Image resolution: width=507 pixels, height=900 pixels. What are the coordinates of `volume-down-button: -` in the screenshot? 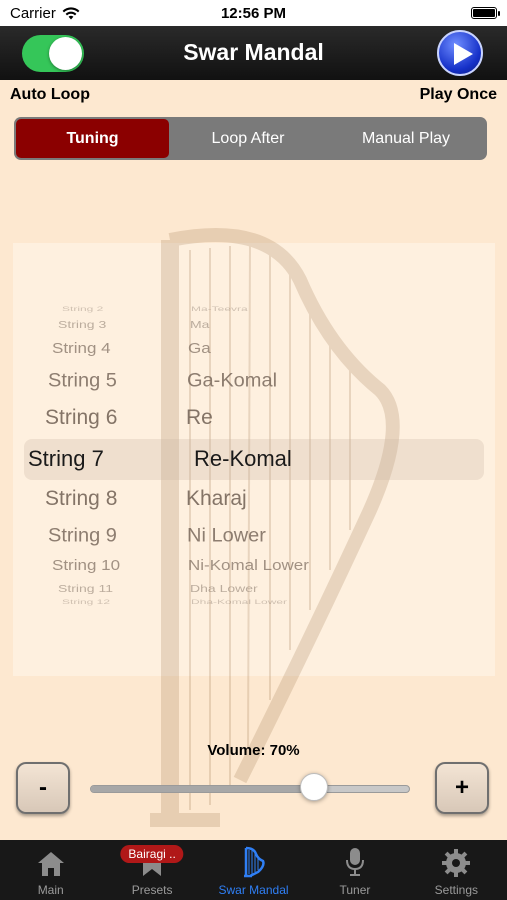 It's located at (43, 788).